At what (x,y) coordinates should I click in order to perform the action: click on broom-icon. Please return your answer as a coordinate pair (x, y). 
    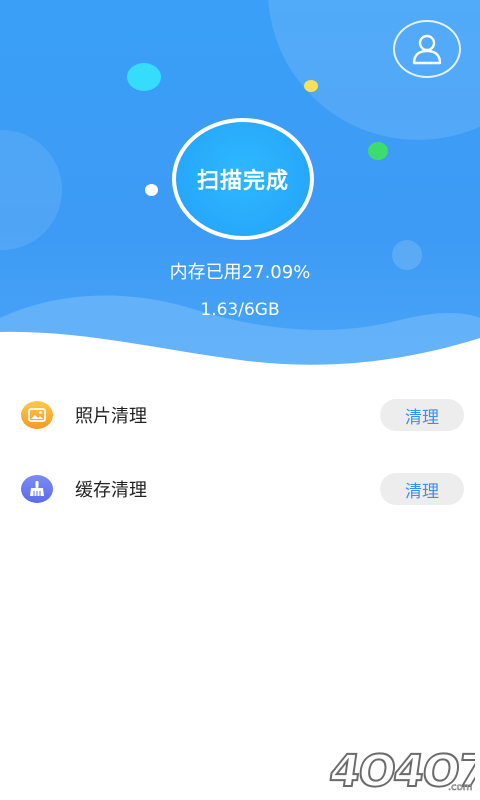
    Looking at the image, I should click on (37, 489).